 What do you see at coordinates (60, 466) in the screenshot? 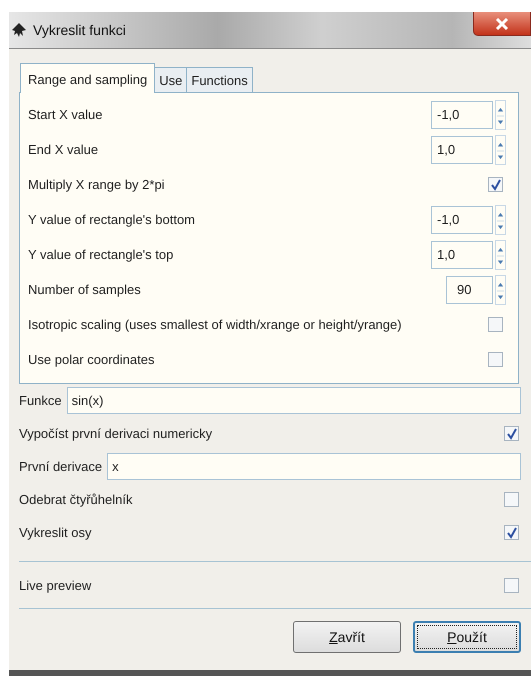
I see `setting-label: První derivace` at bounding box center [60, 466].